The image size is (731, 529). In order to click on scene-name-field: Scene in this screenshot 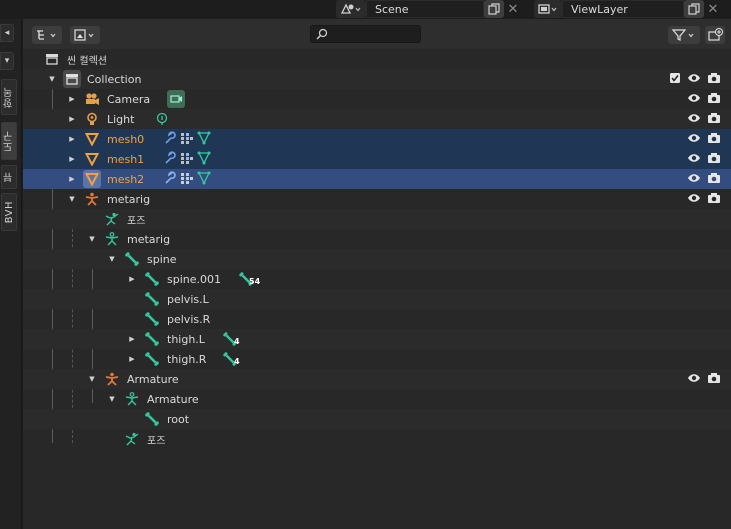, I will do `click(425, 9)`.